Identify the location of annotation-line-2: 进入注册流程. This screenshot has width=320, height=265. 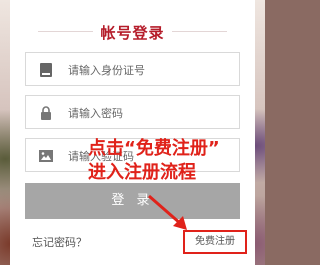
(142, 172).